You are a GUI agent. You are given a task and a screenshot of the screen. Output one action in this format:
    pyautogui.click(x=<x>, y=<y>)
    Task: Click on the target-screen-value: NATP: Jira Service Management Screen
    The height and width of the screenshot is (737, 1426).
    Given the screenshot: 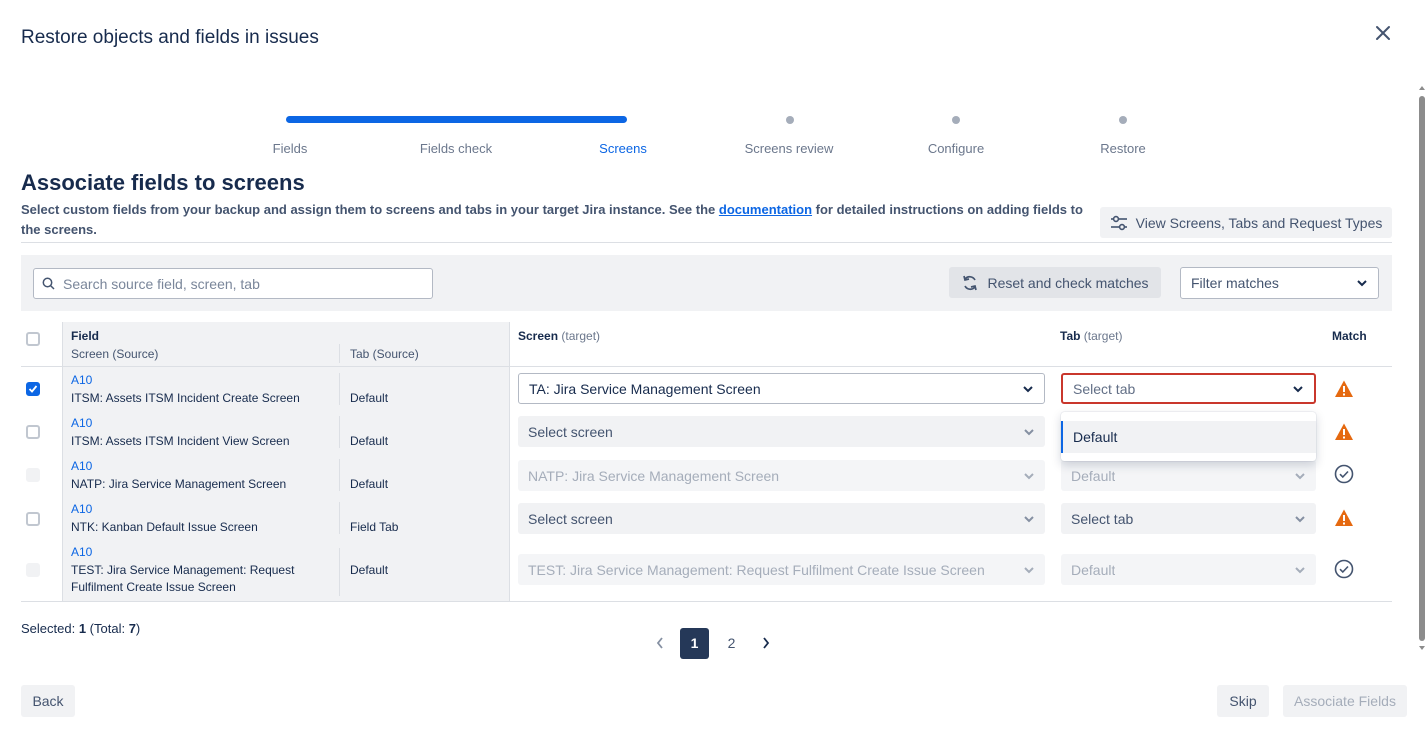 What is the action you would take?
    pyautogui.click(x=654, y=475)
    